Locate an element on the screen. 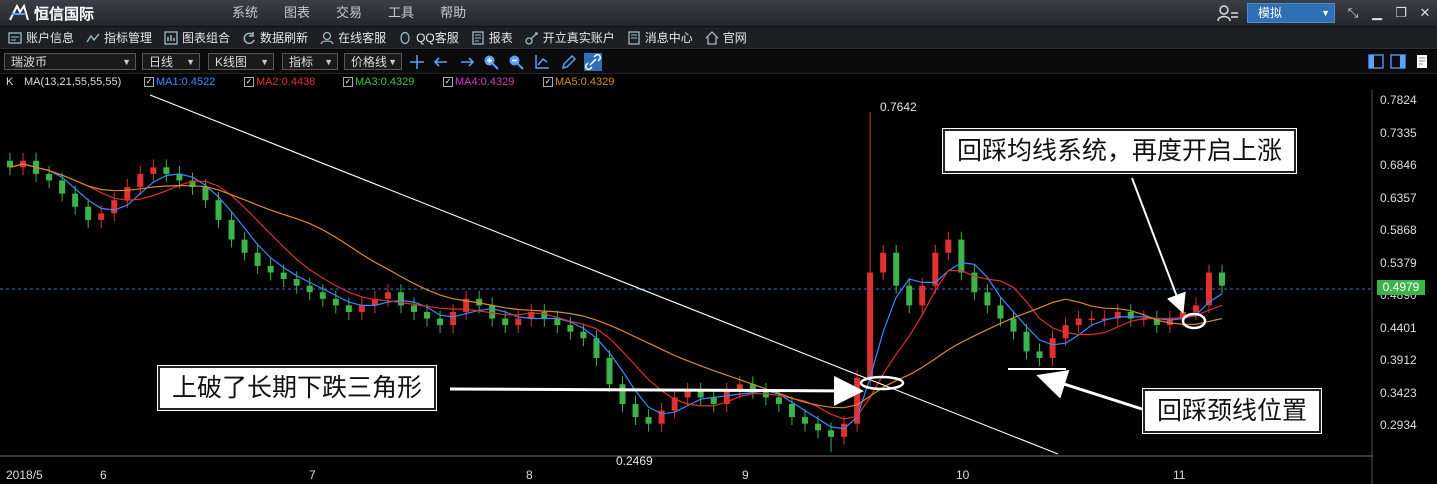 This screenshot has width=1437, height=484. window-controls: 模拟 ▼ ⤡ ▁ ❐ ✕ is located at coordinates (1327, 13).